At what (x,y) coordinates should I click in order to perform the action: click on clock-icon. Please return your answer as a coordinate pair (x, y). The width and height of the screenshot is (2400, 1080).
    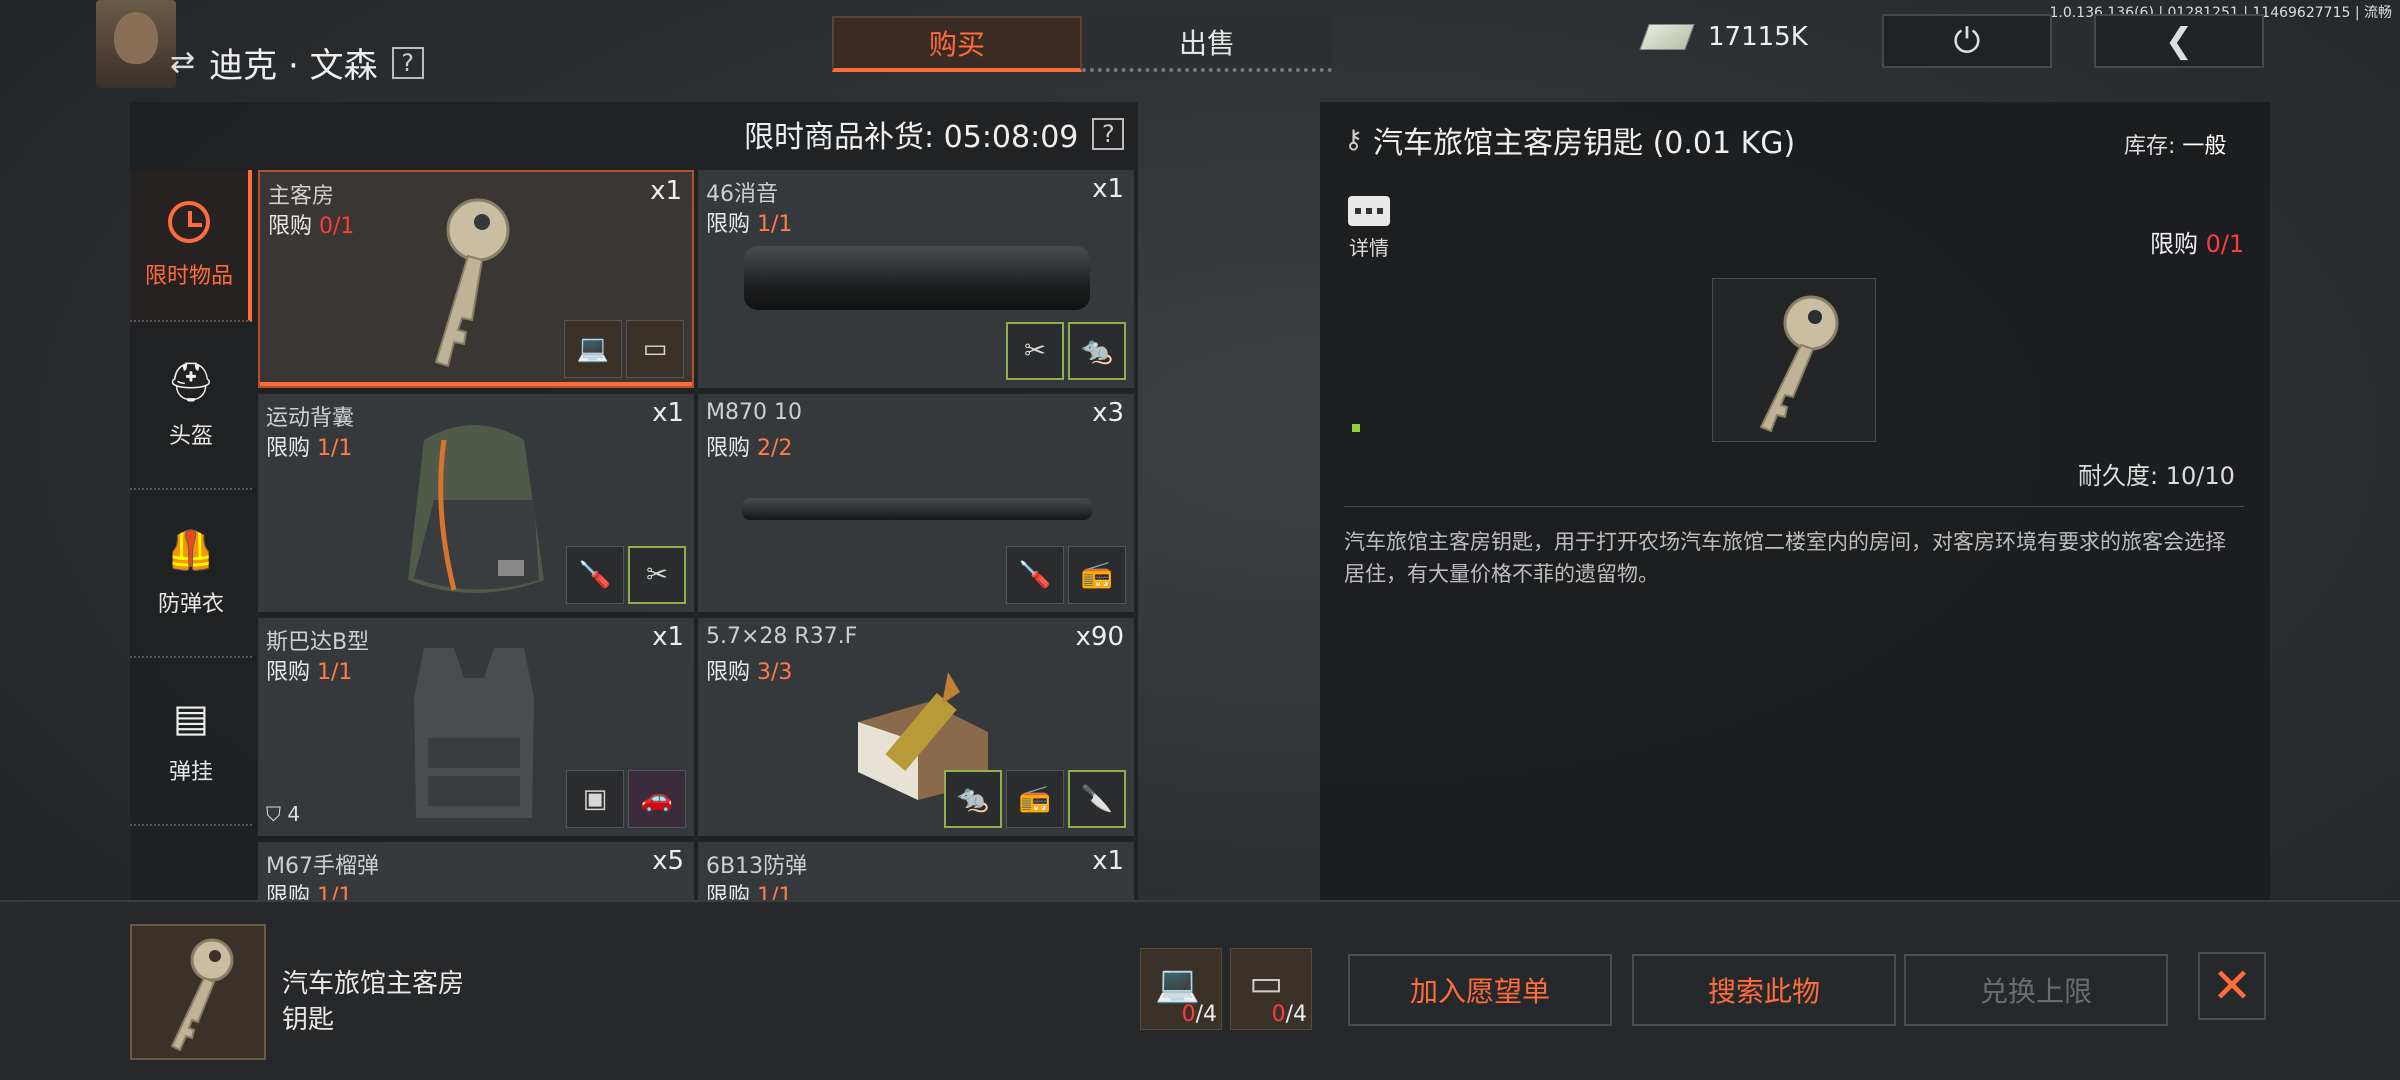
    Looking at the image, I should click on (189, 222).